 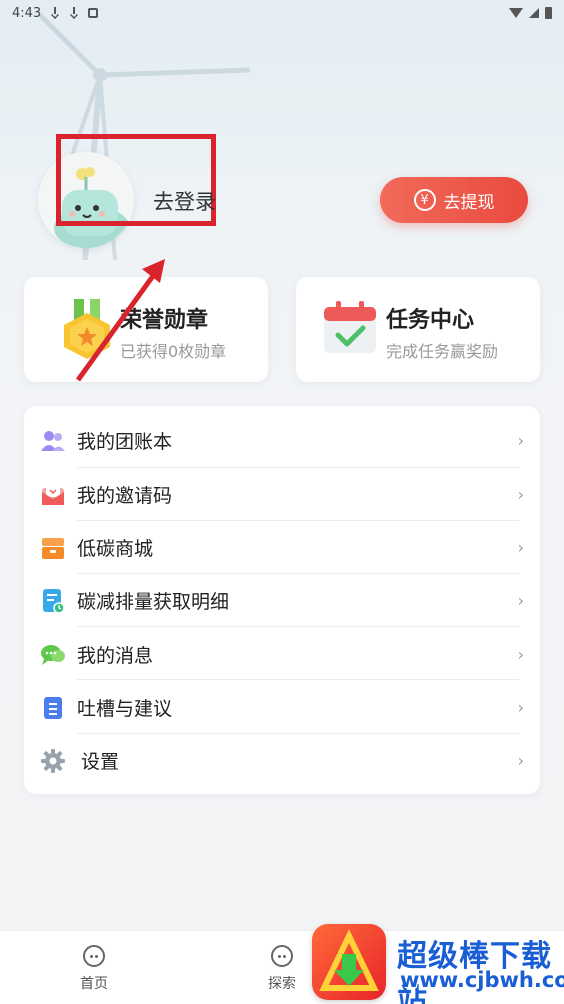 What do you see at coordinates (53, 761) in the screenshot?
I see `gear-icon` at bounding box center [53, 761].